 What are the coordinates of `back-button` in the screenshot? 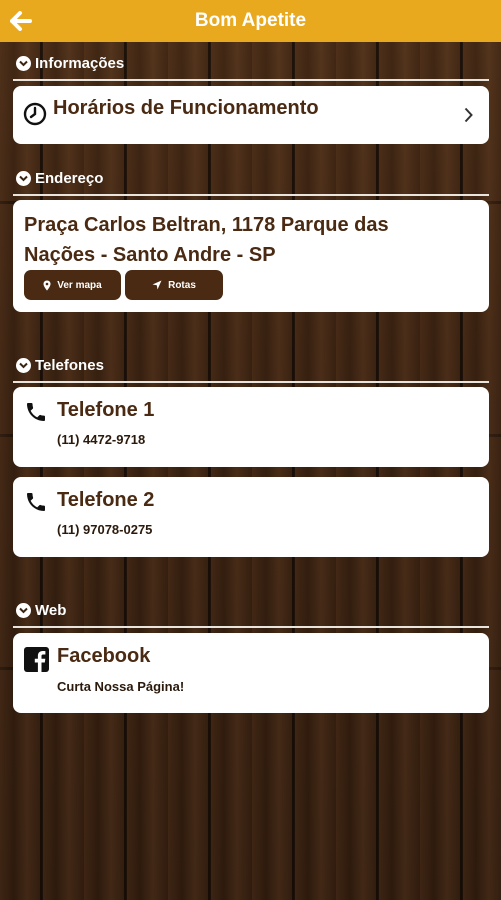 It's located at (21, 21).